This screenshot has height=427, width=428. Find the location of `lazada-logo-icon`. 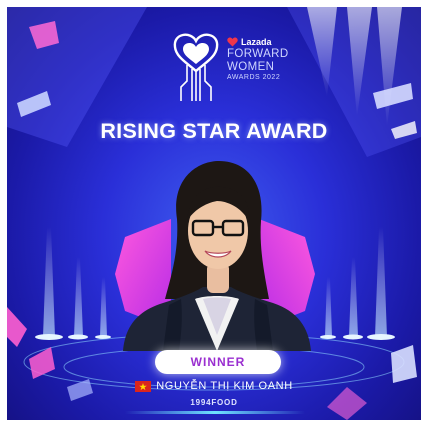

lazada-logo-icon is located at coordinates (232, 42).